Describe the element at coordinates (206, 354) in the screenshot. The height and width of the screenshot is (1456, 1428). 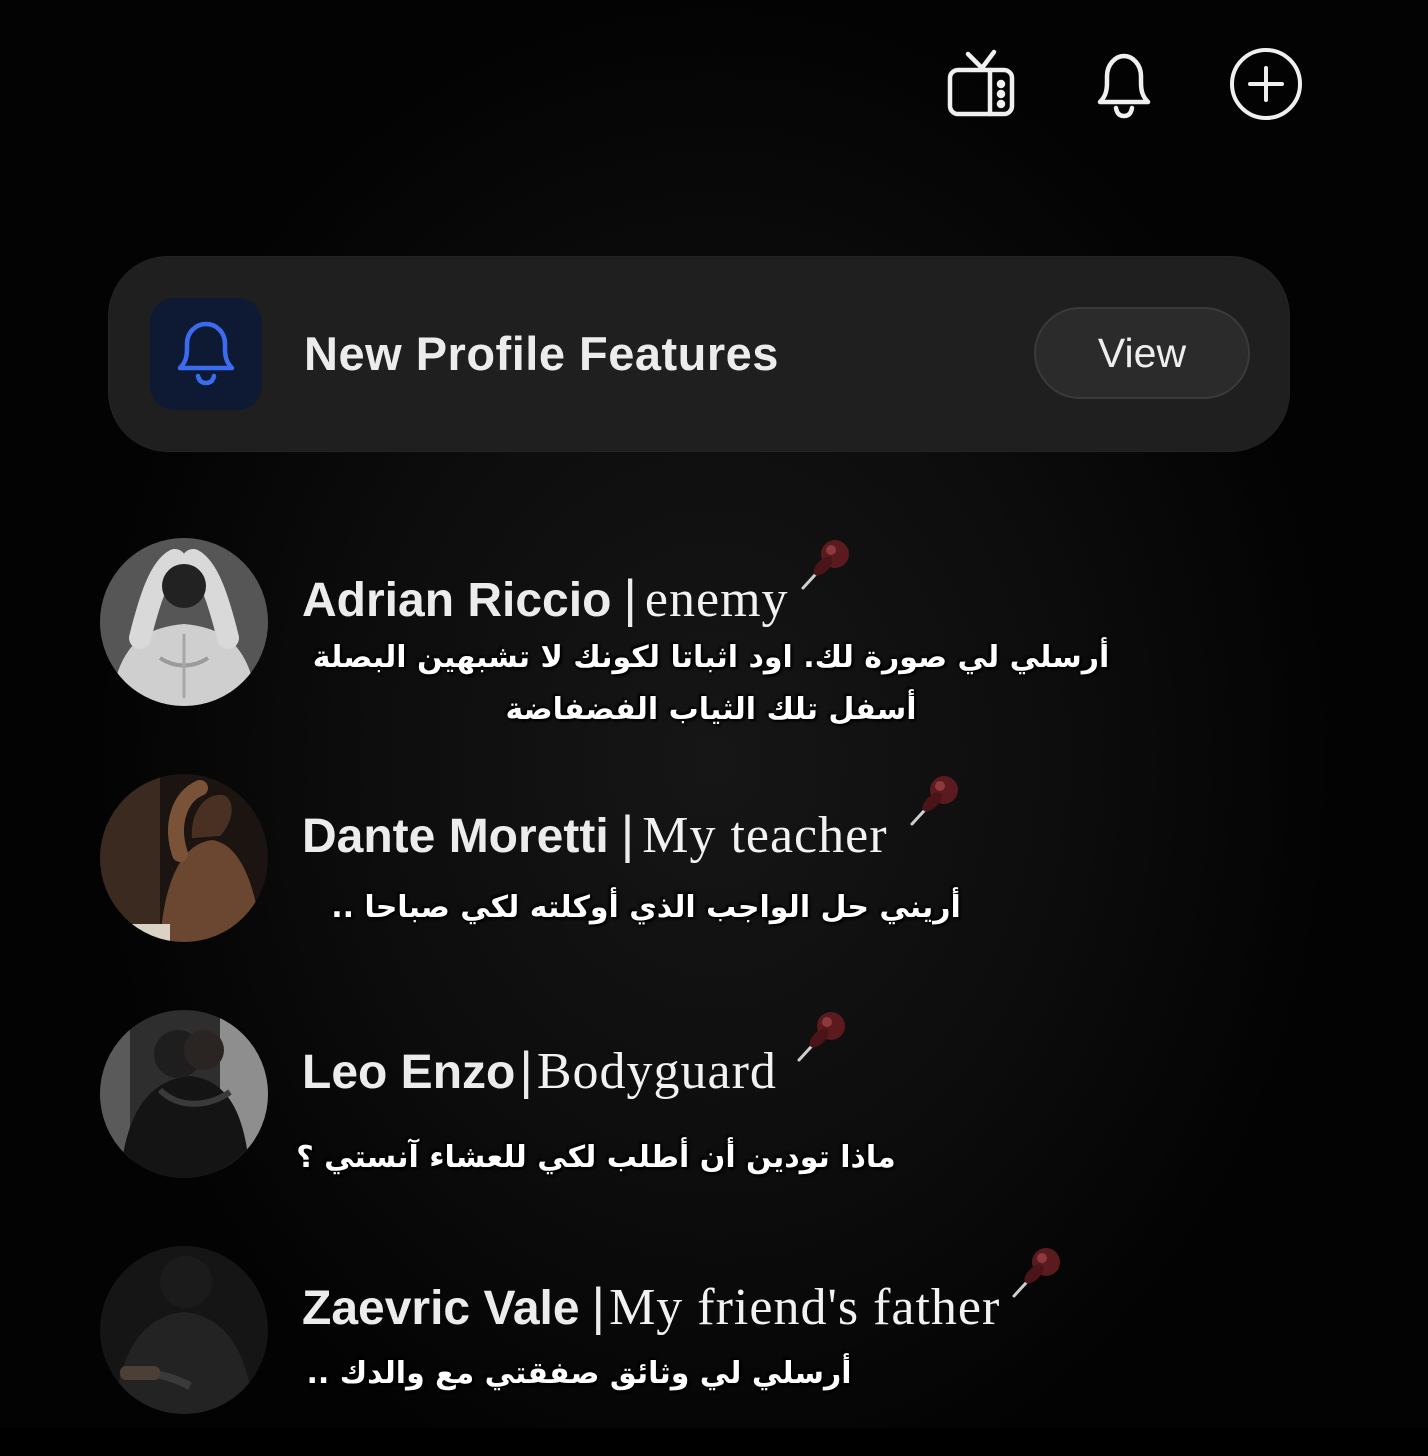
I see `banner-bell-icon` at that location.